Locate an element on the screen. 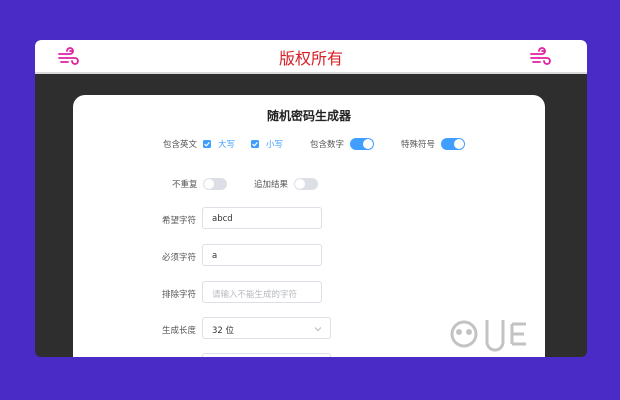 The image size is (620, 400). special-chars-switch is located at coordinates (453, 144).